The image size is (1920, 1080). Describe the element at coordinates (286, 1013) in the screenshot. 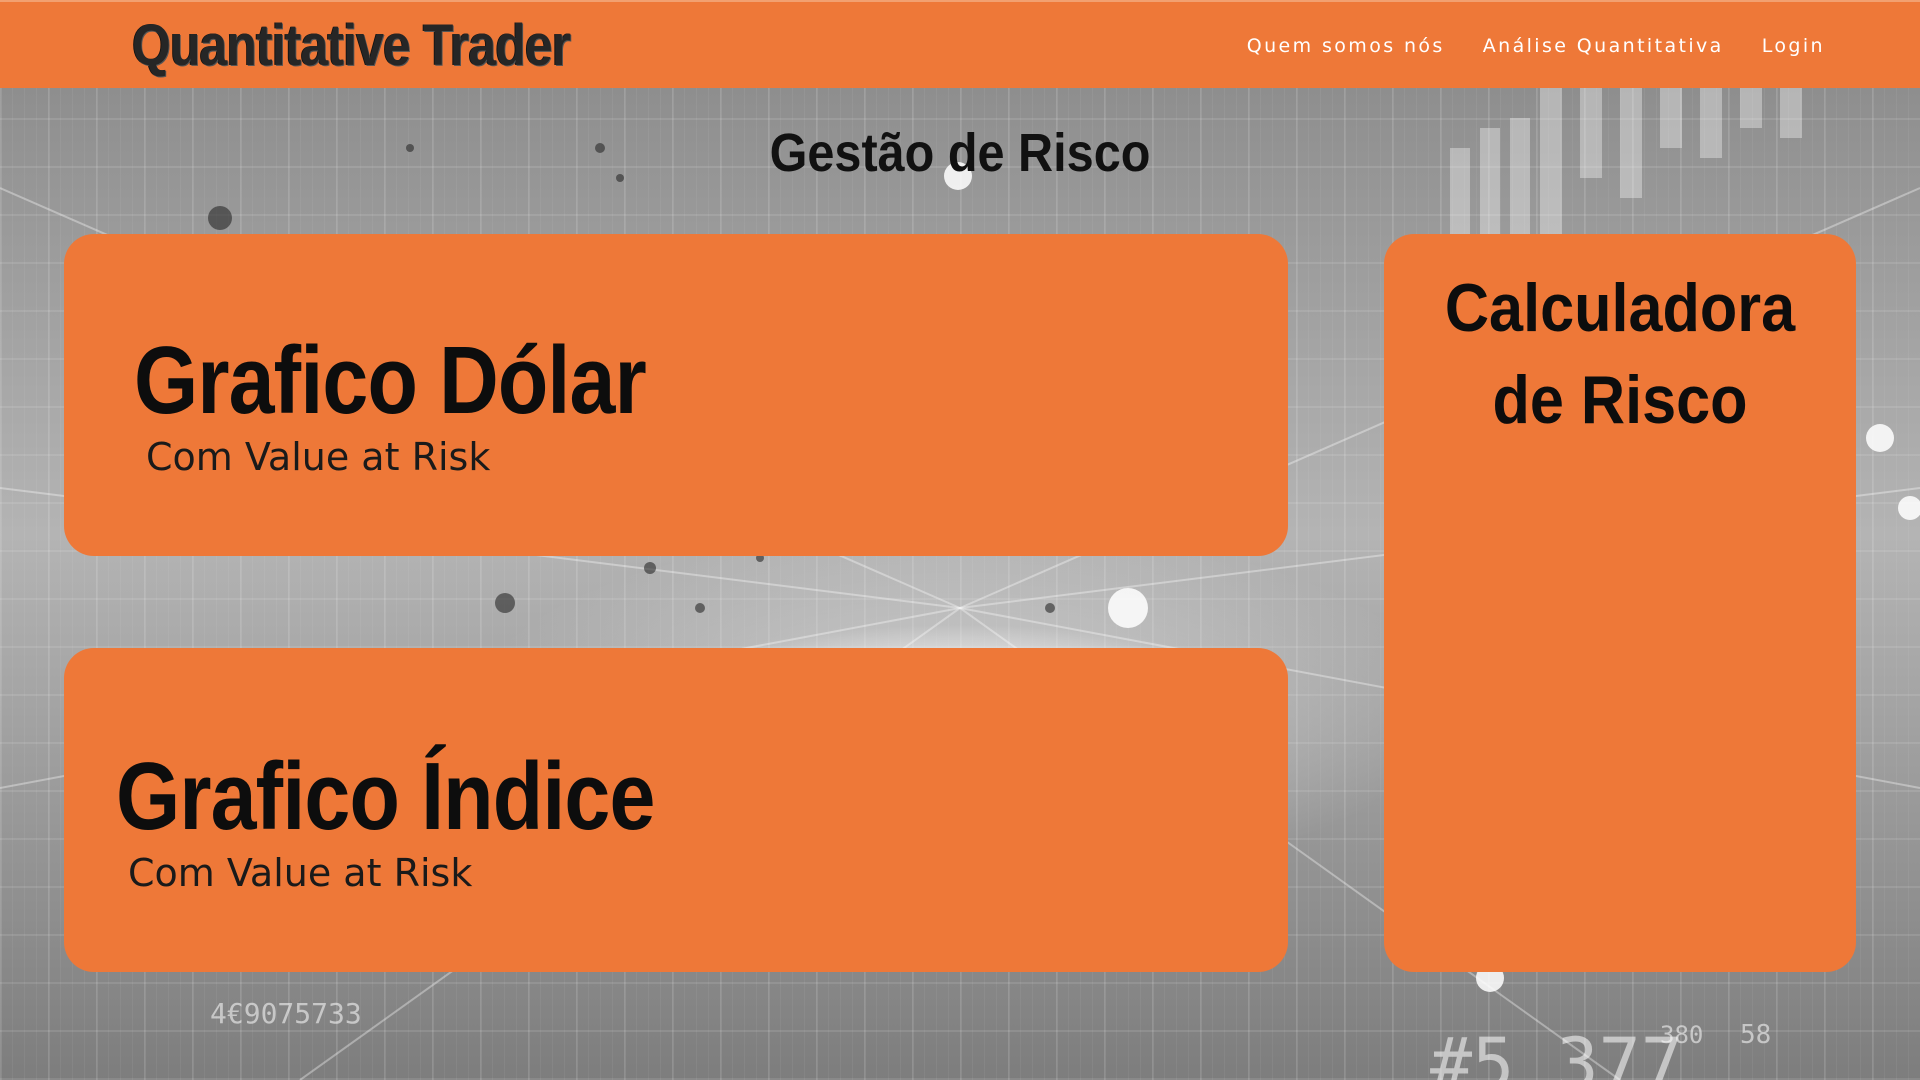

I see `svg-text: 4€9075733` at that location.